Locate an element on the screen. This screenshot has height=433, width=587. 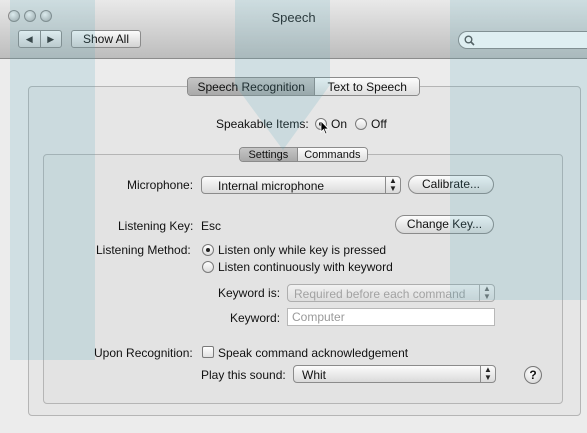
tab-settings: Settings is located at coordinates (268, 154).